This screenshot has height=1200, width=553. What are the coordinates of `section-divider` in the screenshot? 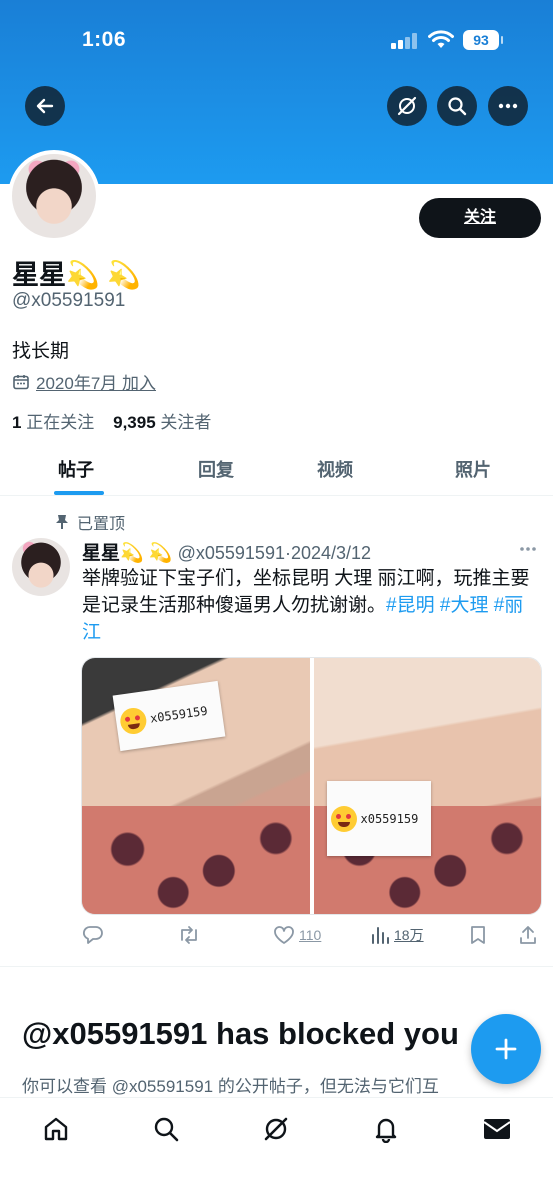 It's located at (276, 966).